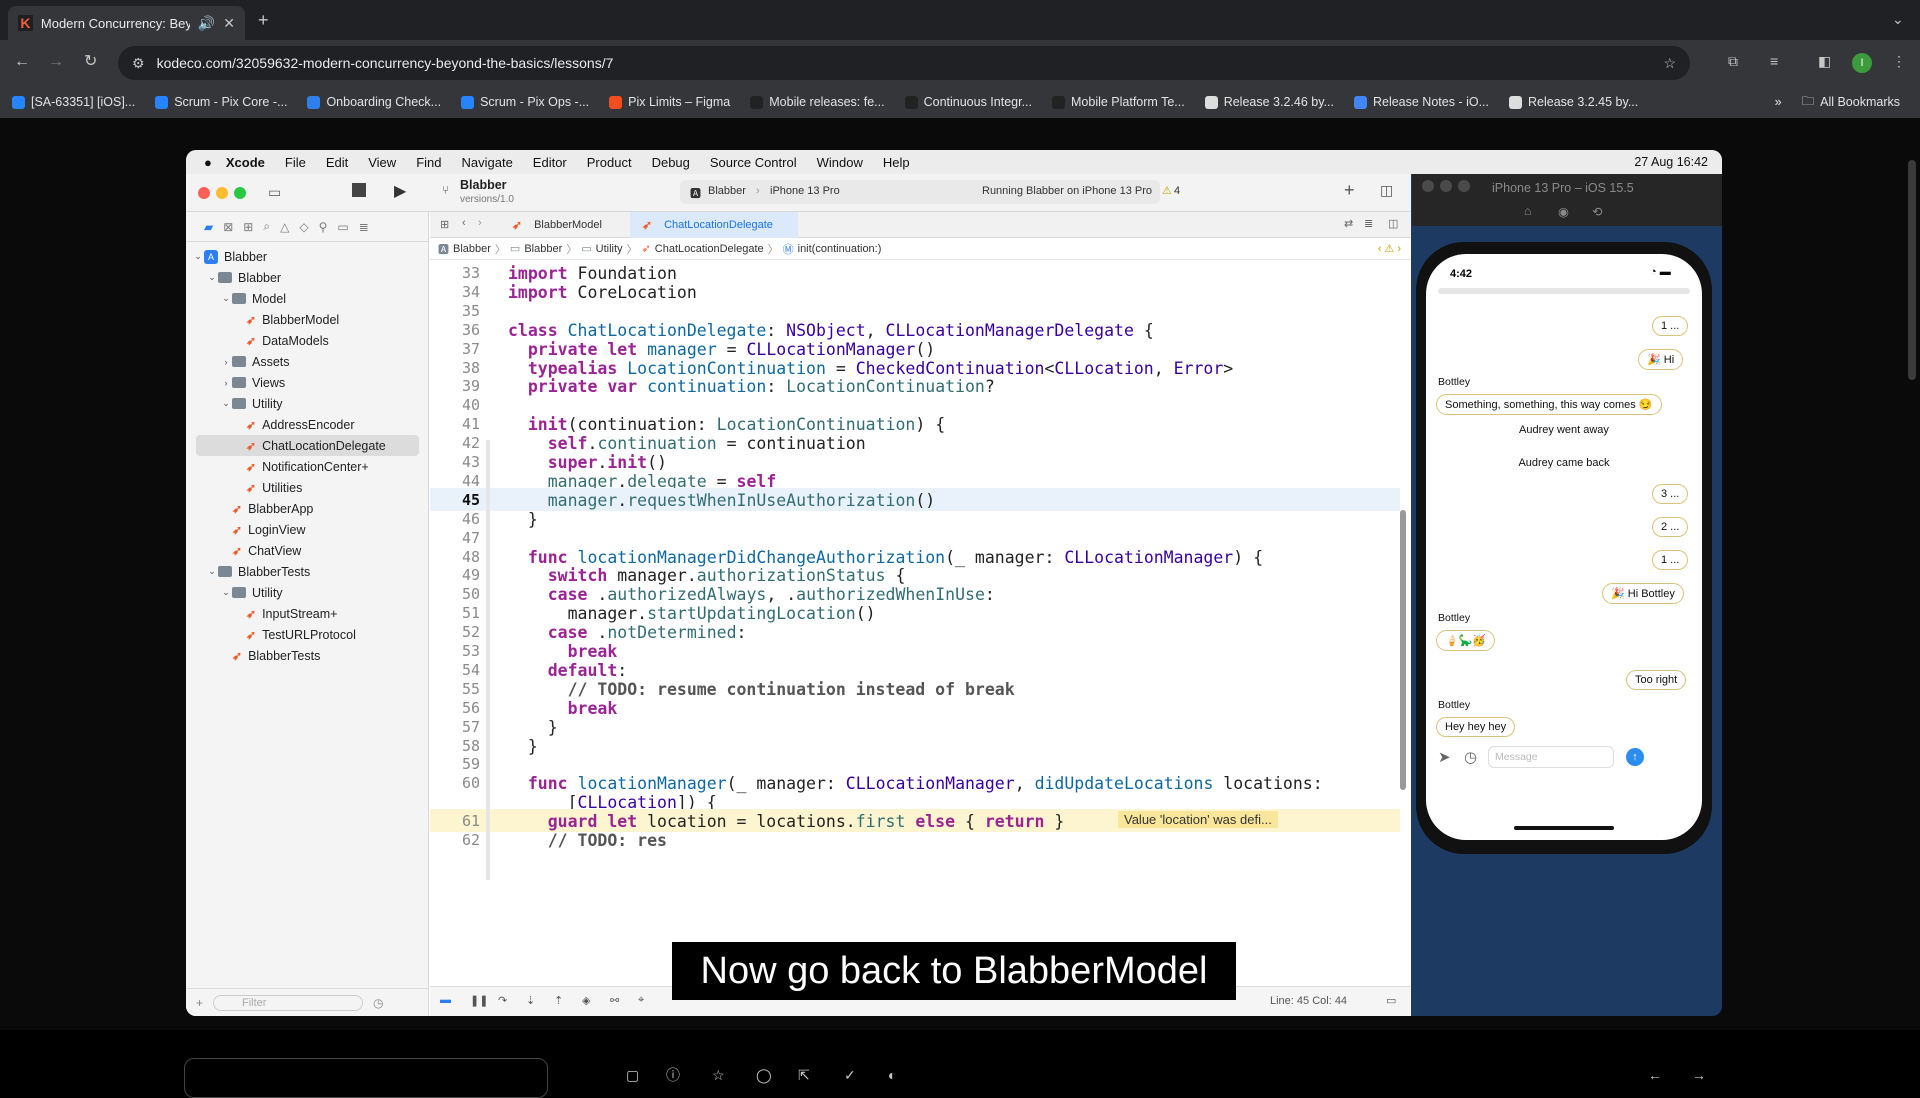 This screenshot has height=1098, width=1920. I want to click on file-tree-item: ➶ ChatView, so click(307, 550).